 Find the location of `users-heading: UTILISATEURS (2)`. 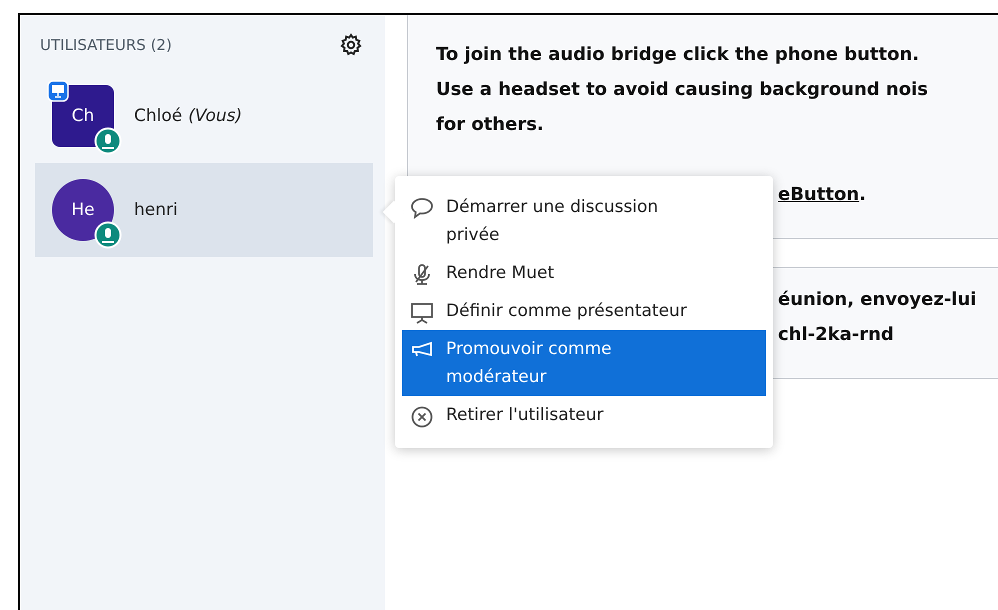

users-heading: UTILISATEURS (2) is located at coordinates (106, 45).